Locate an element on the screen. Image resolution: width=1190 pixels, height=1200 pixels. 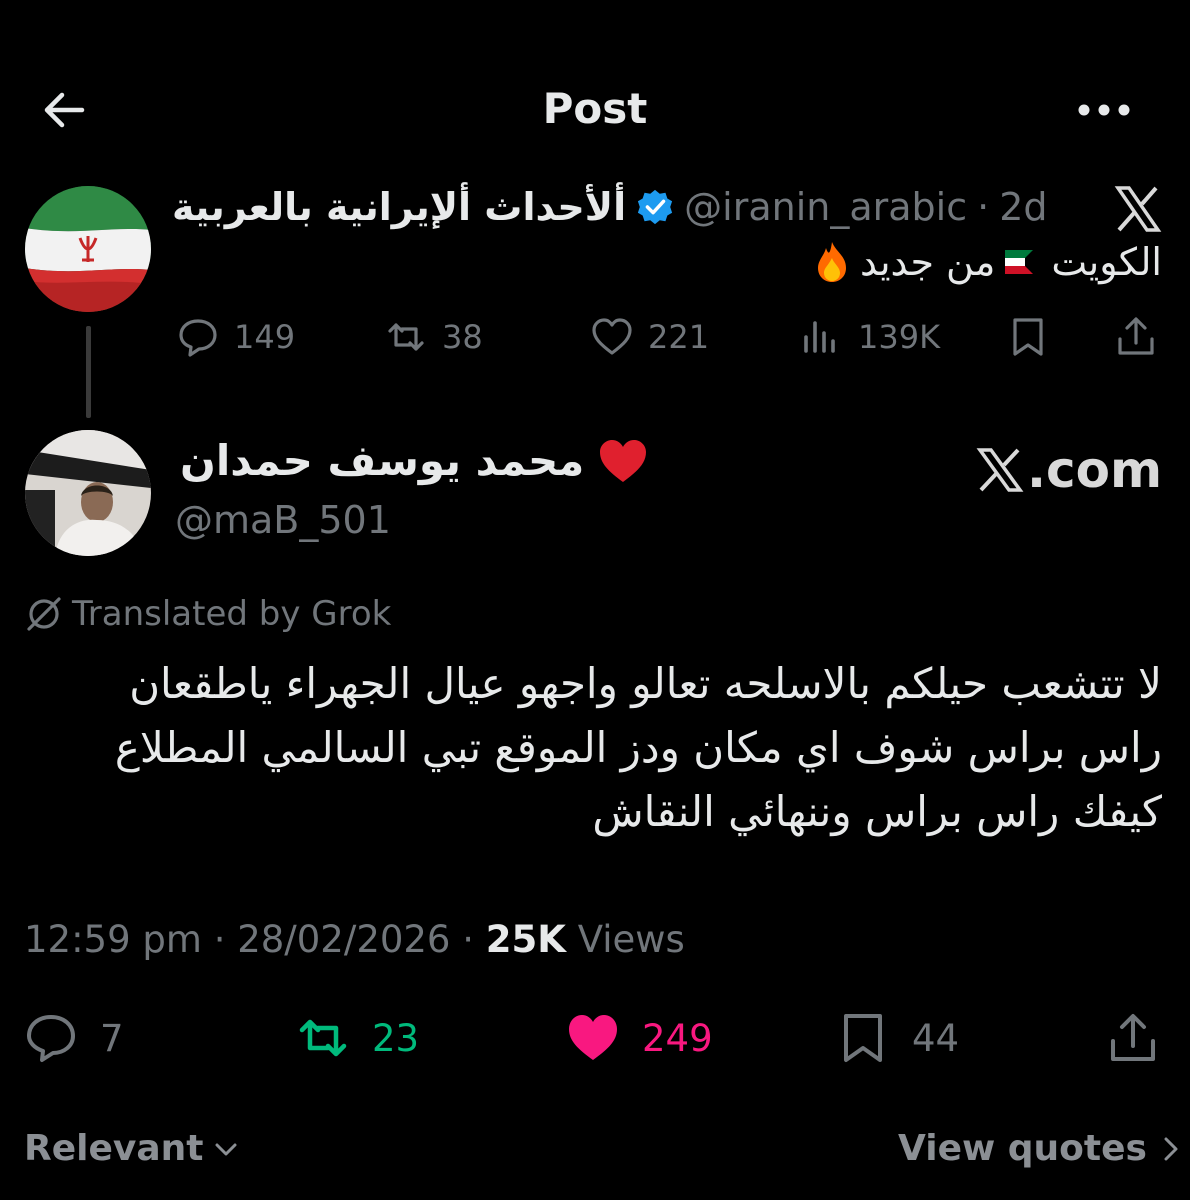
views-count: 25K is located at coordinates (525, 939).